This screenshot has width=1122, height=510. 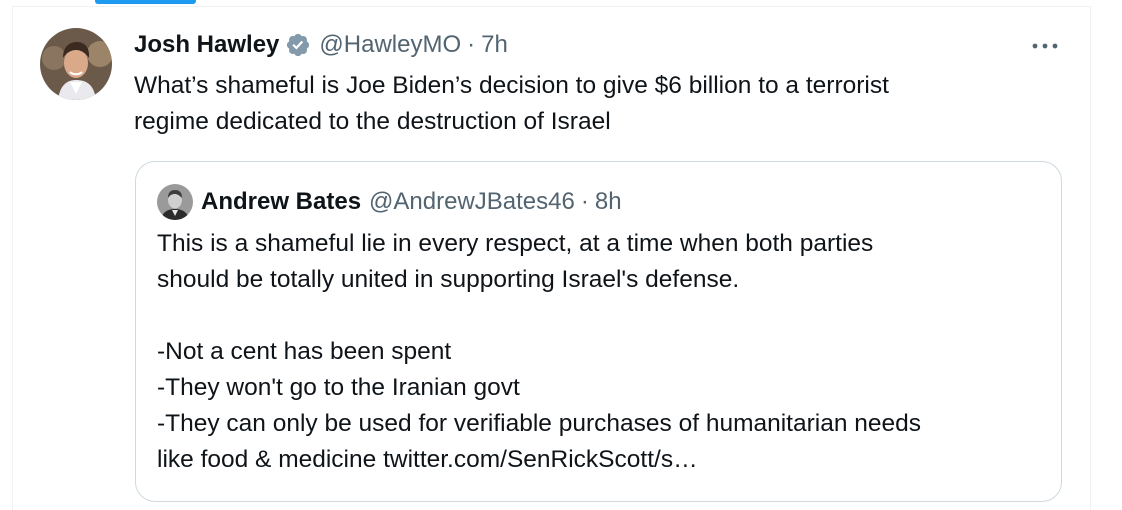 What do you see at coordinates (608, 202) in the screenshot?
I see `quoted-timestamp: 8h` at bounding box center [608, 202].